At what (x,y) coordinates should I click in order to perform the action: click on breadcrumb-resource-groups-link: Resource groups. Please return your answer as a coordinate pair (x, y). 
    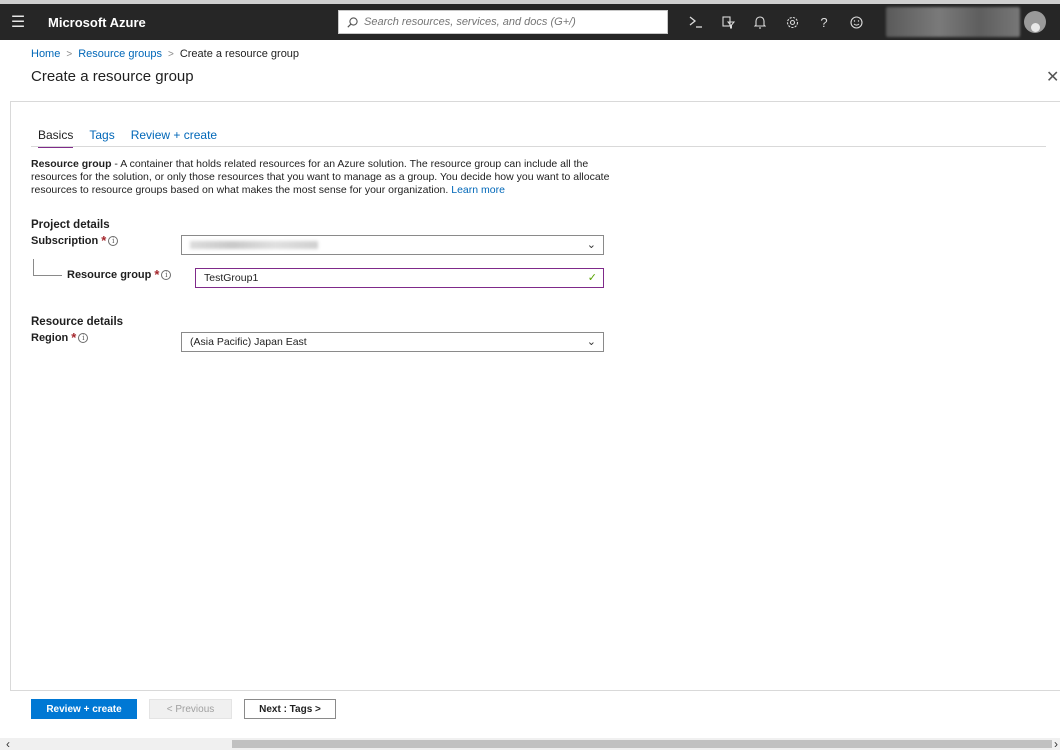
    Looking at the image, I should click on (120, 54).